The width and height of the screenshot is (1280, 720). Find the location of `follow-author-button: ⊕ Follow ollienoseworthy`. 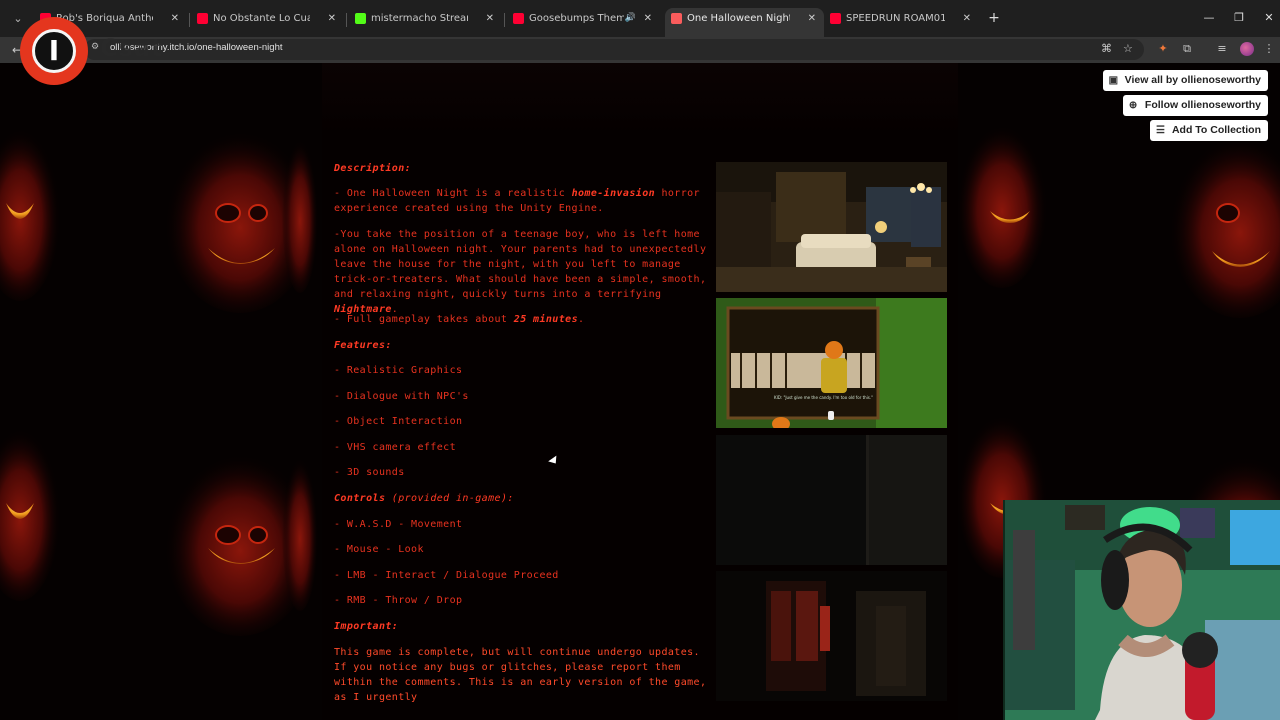

follow-author-button: ⊕ Follow ollienoseworthy is located at coordinates (1195, 105).